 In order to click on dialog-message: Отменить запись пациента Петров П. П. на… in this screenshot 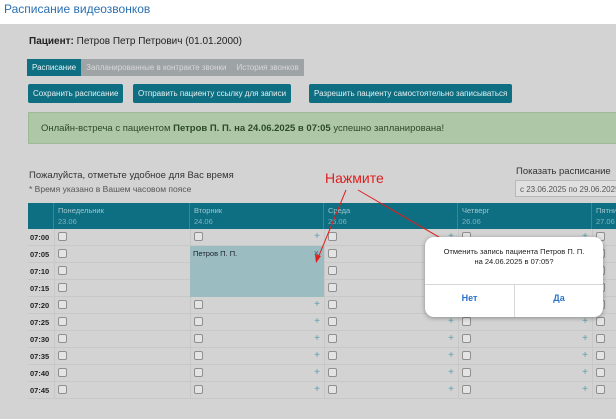, I will do `click(514, 256)`.